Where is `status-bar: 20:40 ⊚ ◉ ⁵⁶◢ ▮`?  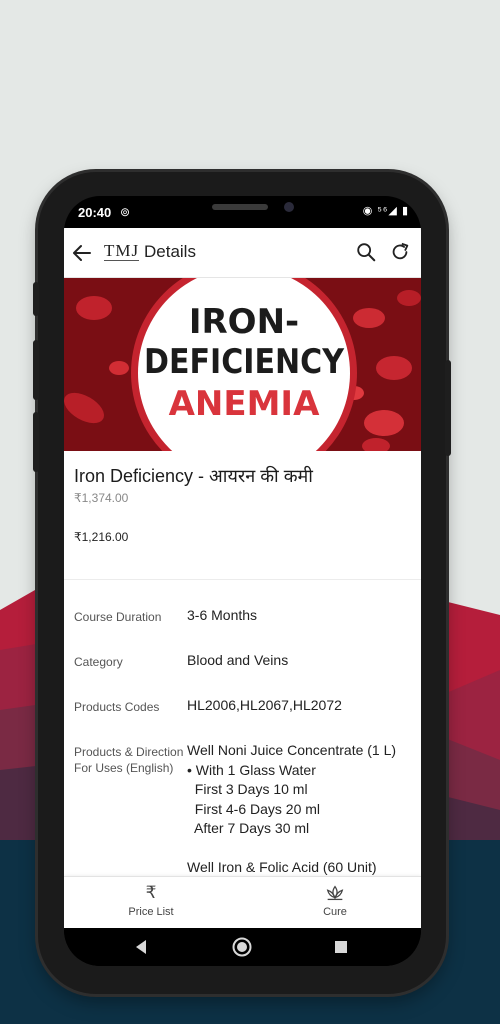 status-bar: 20:40 ⊚ ◉ ⁵⁶◢ ▮ is located at coordinates (242, 212).